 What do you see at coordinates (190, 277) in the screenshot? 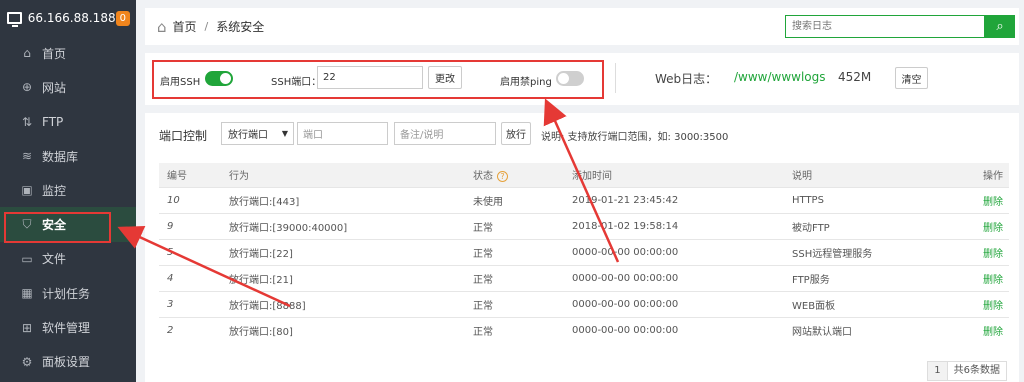
I see `row-id: 4` at bounding box center [190, 277].